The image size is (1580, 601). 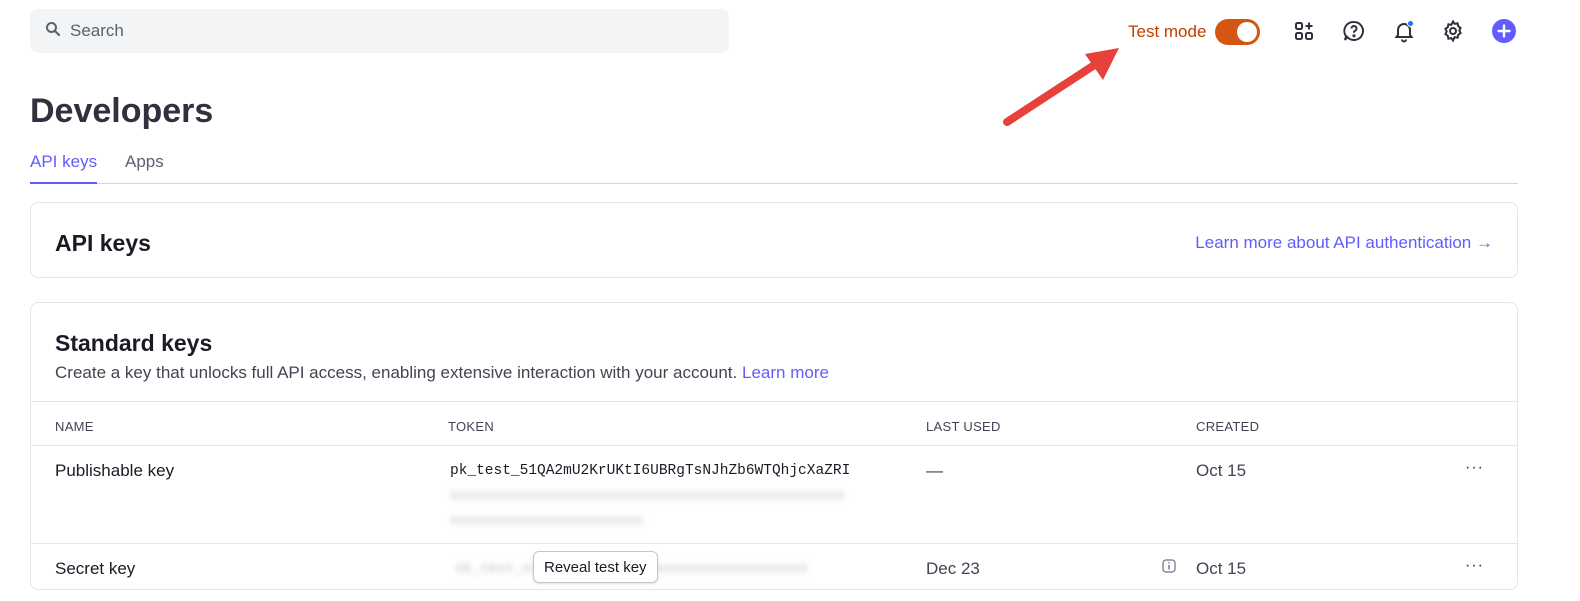 What do you see at coordinates (471, 426) in the screenshot?
I see `column-header-token: TOKEN` at bounding box center [471, 426].